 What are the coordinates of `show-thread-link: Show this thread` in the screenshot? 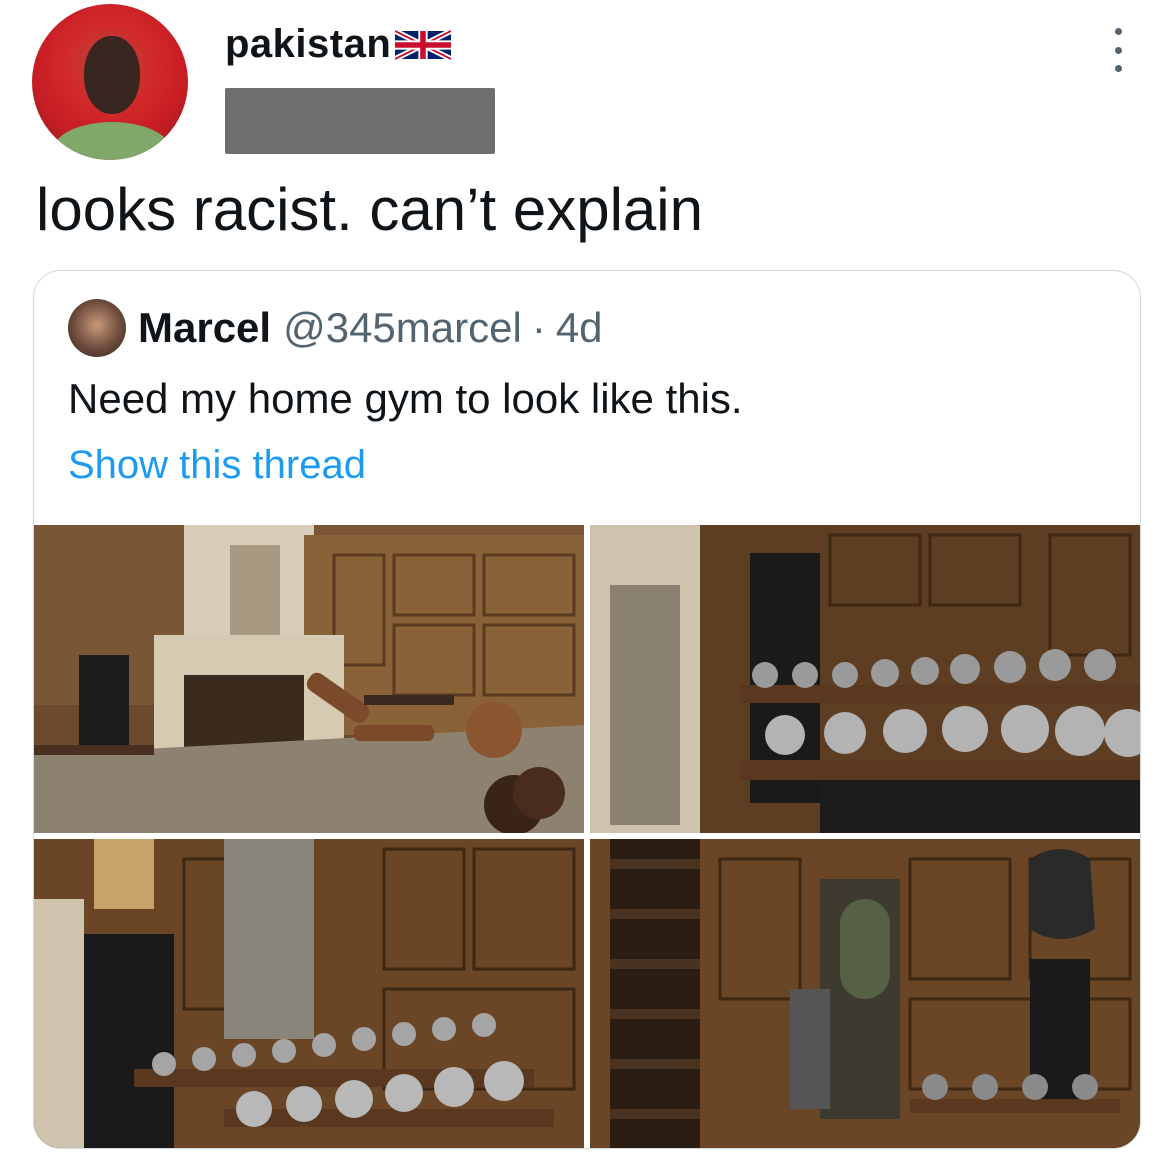 It's located at (217, 465).